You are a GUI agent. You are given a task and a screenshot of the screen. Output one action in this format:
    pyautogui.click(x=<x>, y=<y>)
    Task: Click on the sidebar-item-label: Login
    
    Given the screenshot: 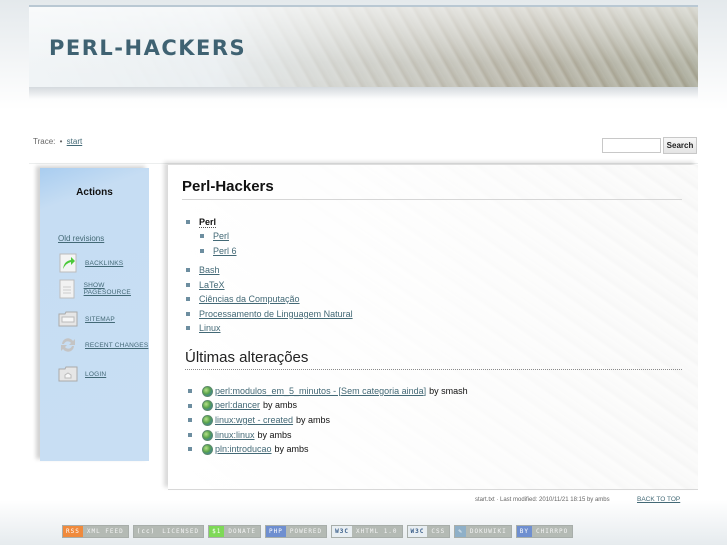 What is the action you would take?
    pyautogui.click(x=95, y=374)
    